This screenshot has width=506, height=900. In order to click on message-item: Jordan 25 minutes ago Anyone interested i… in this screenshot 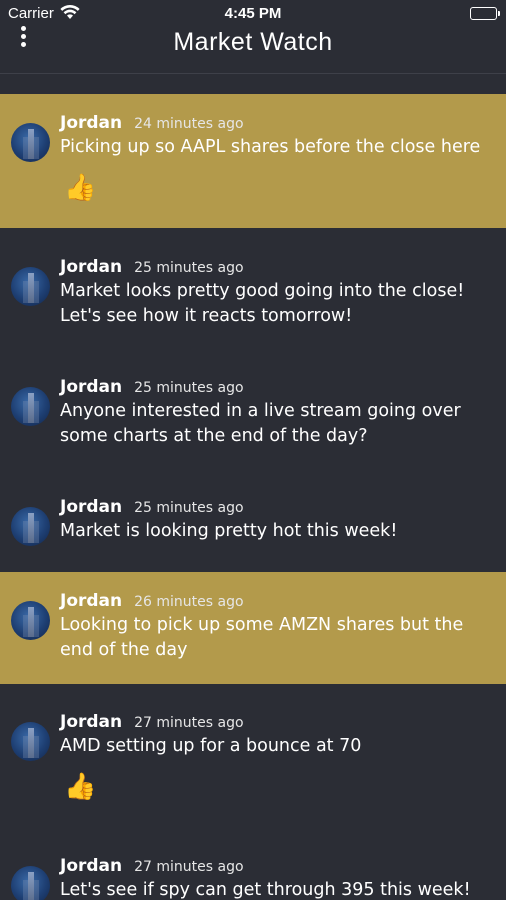, I will do `click(253, 408)`.